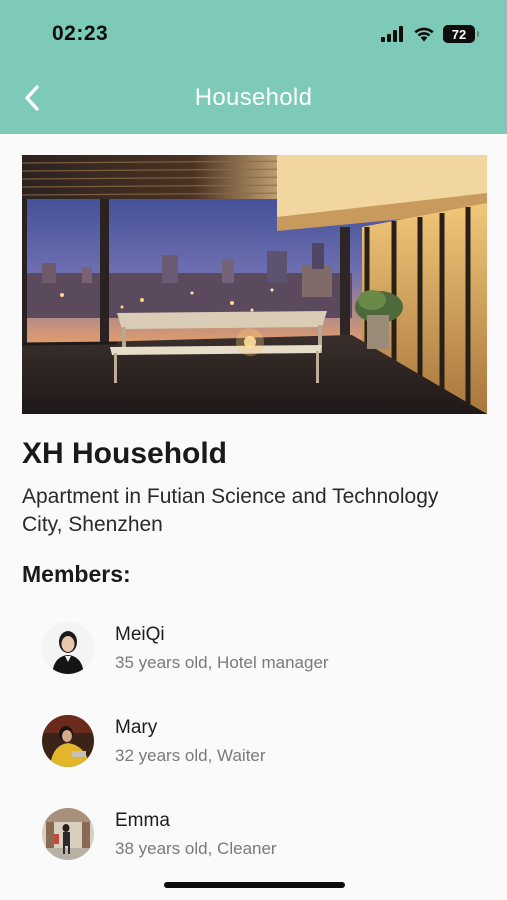  I want to click on wifi-icon, so click(424, 34).